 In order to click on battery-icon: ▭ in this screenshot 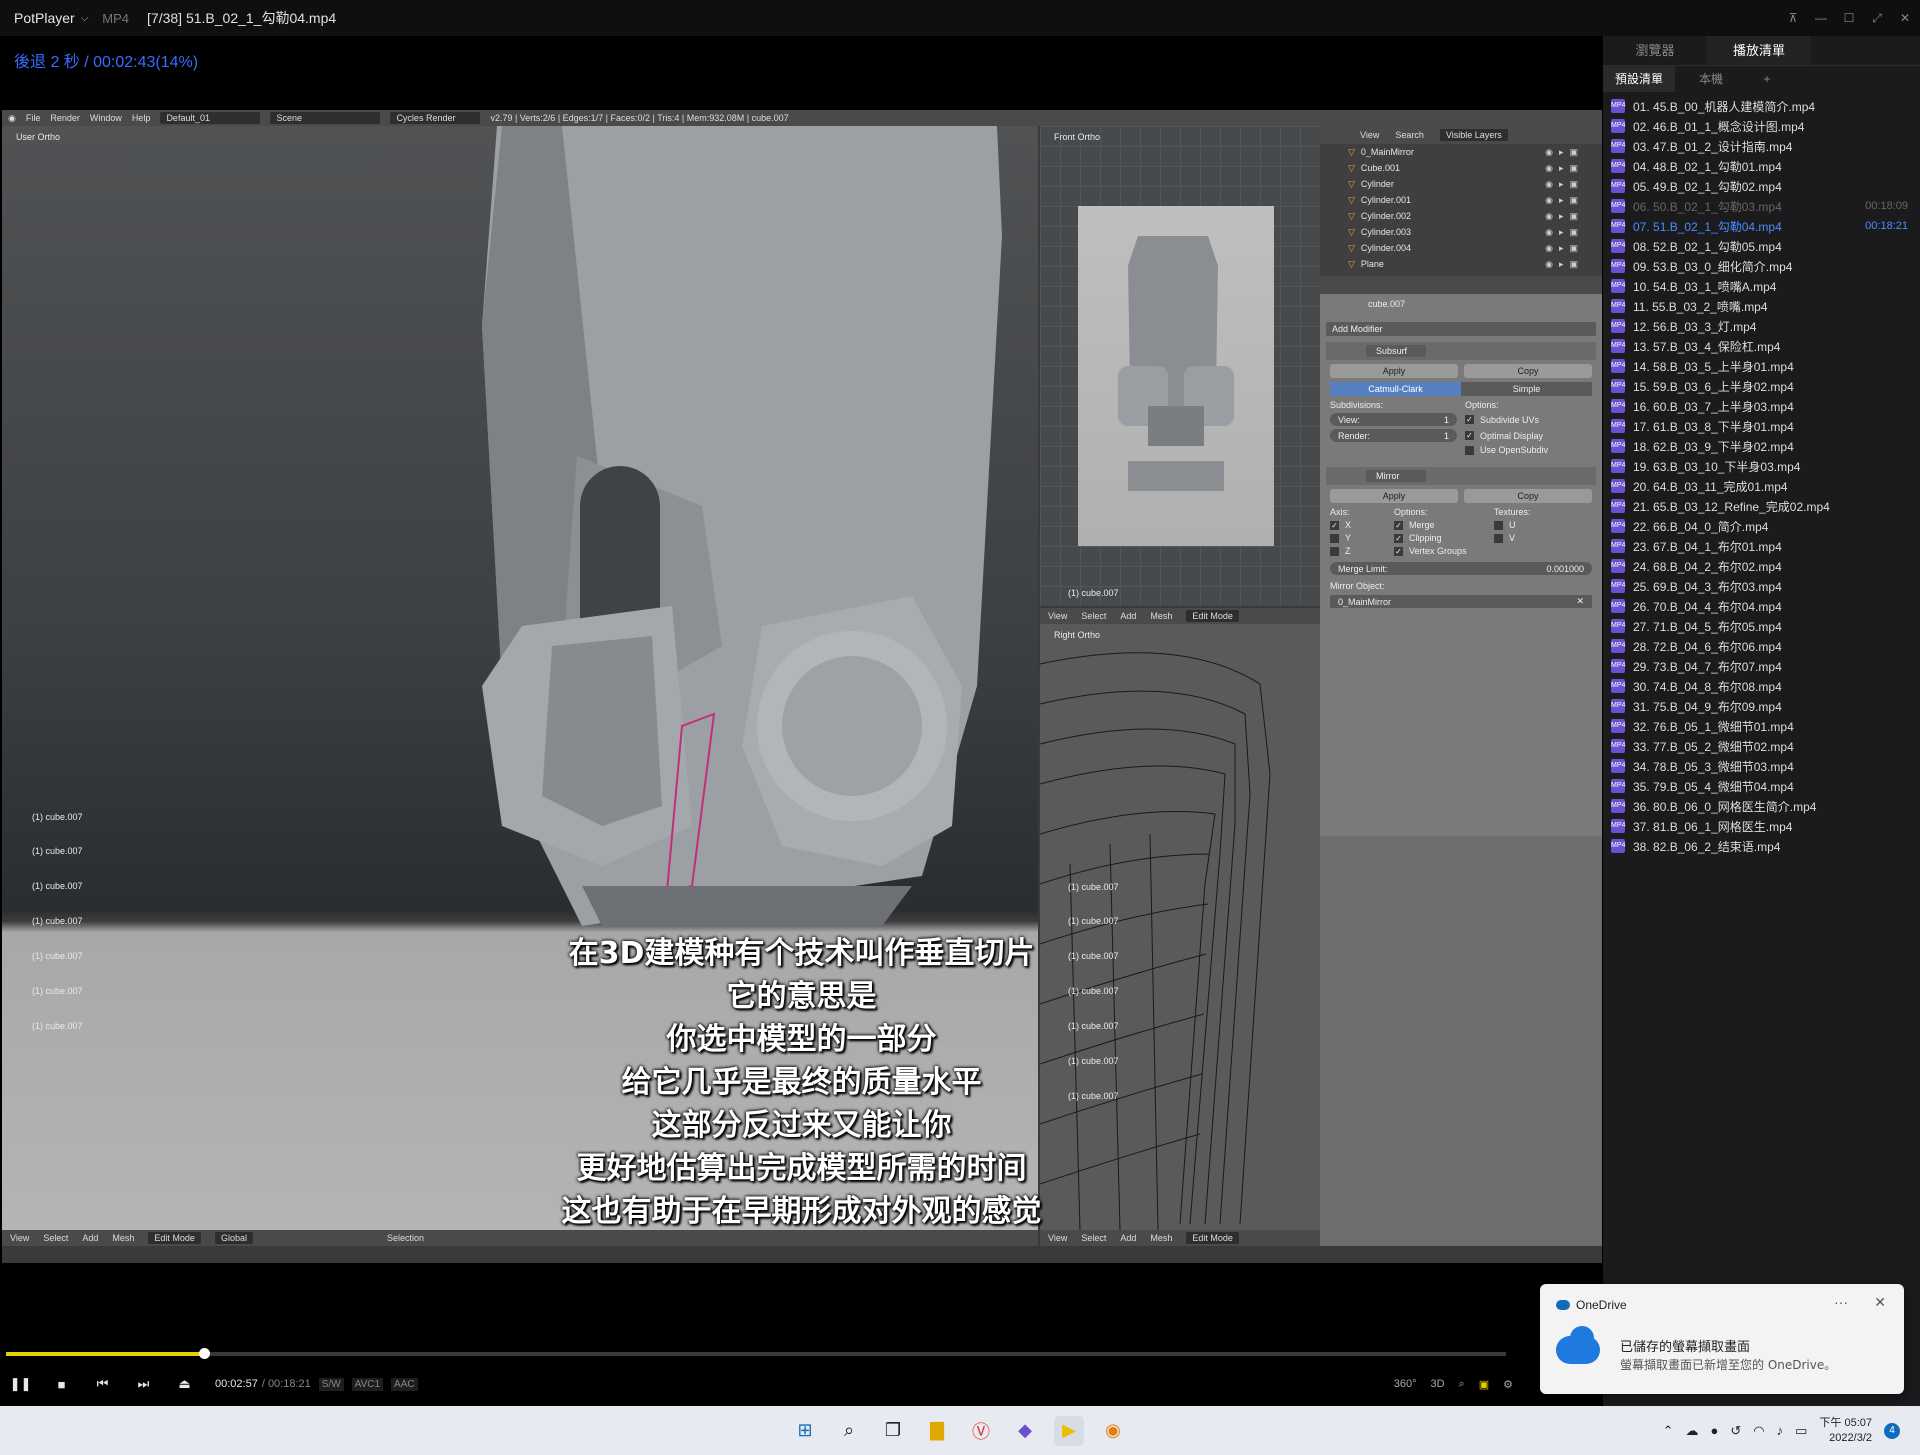, I will do `click(1801, 1431)`.